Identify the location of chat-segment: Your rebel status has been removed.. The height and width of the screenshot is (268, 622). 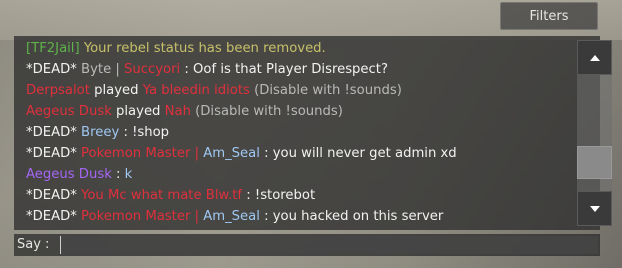
(204, 48).